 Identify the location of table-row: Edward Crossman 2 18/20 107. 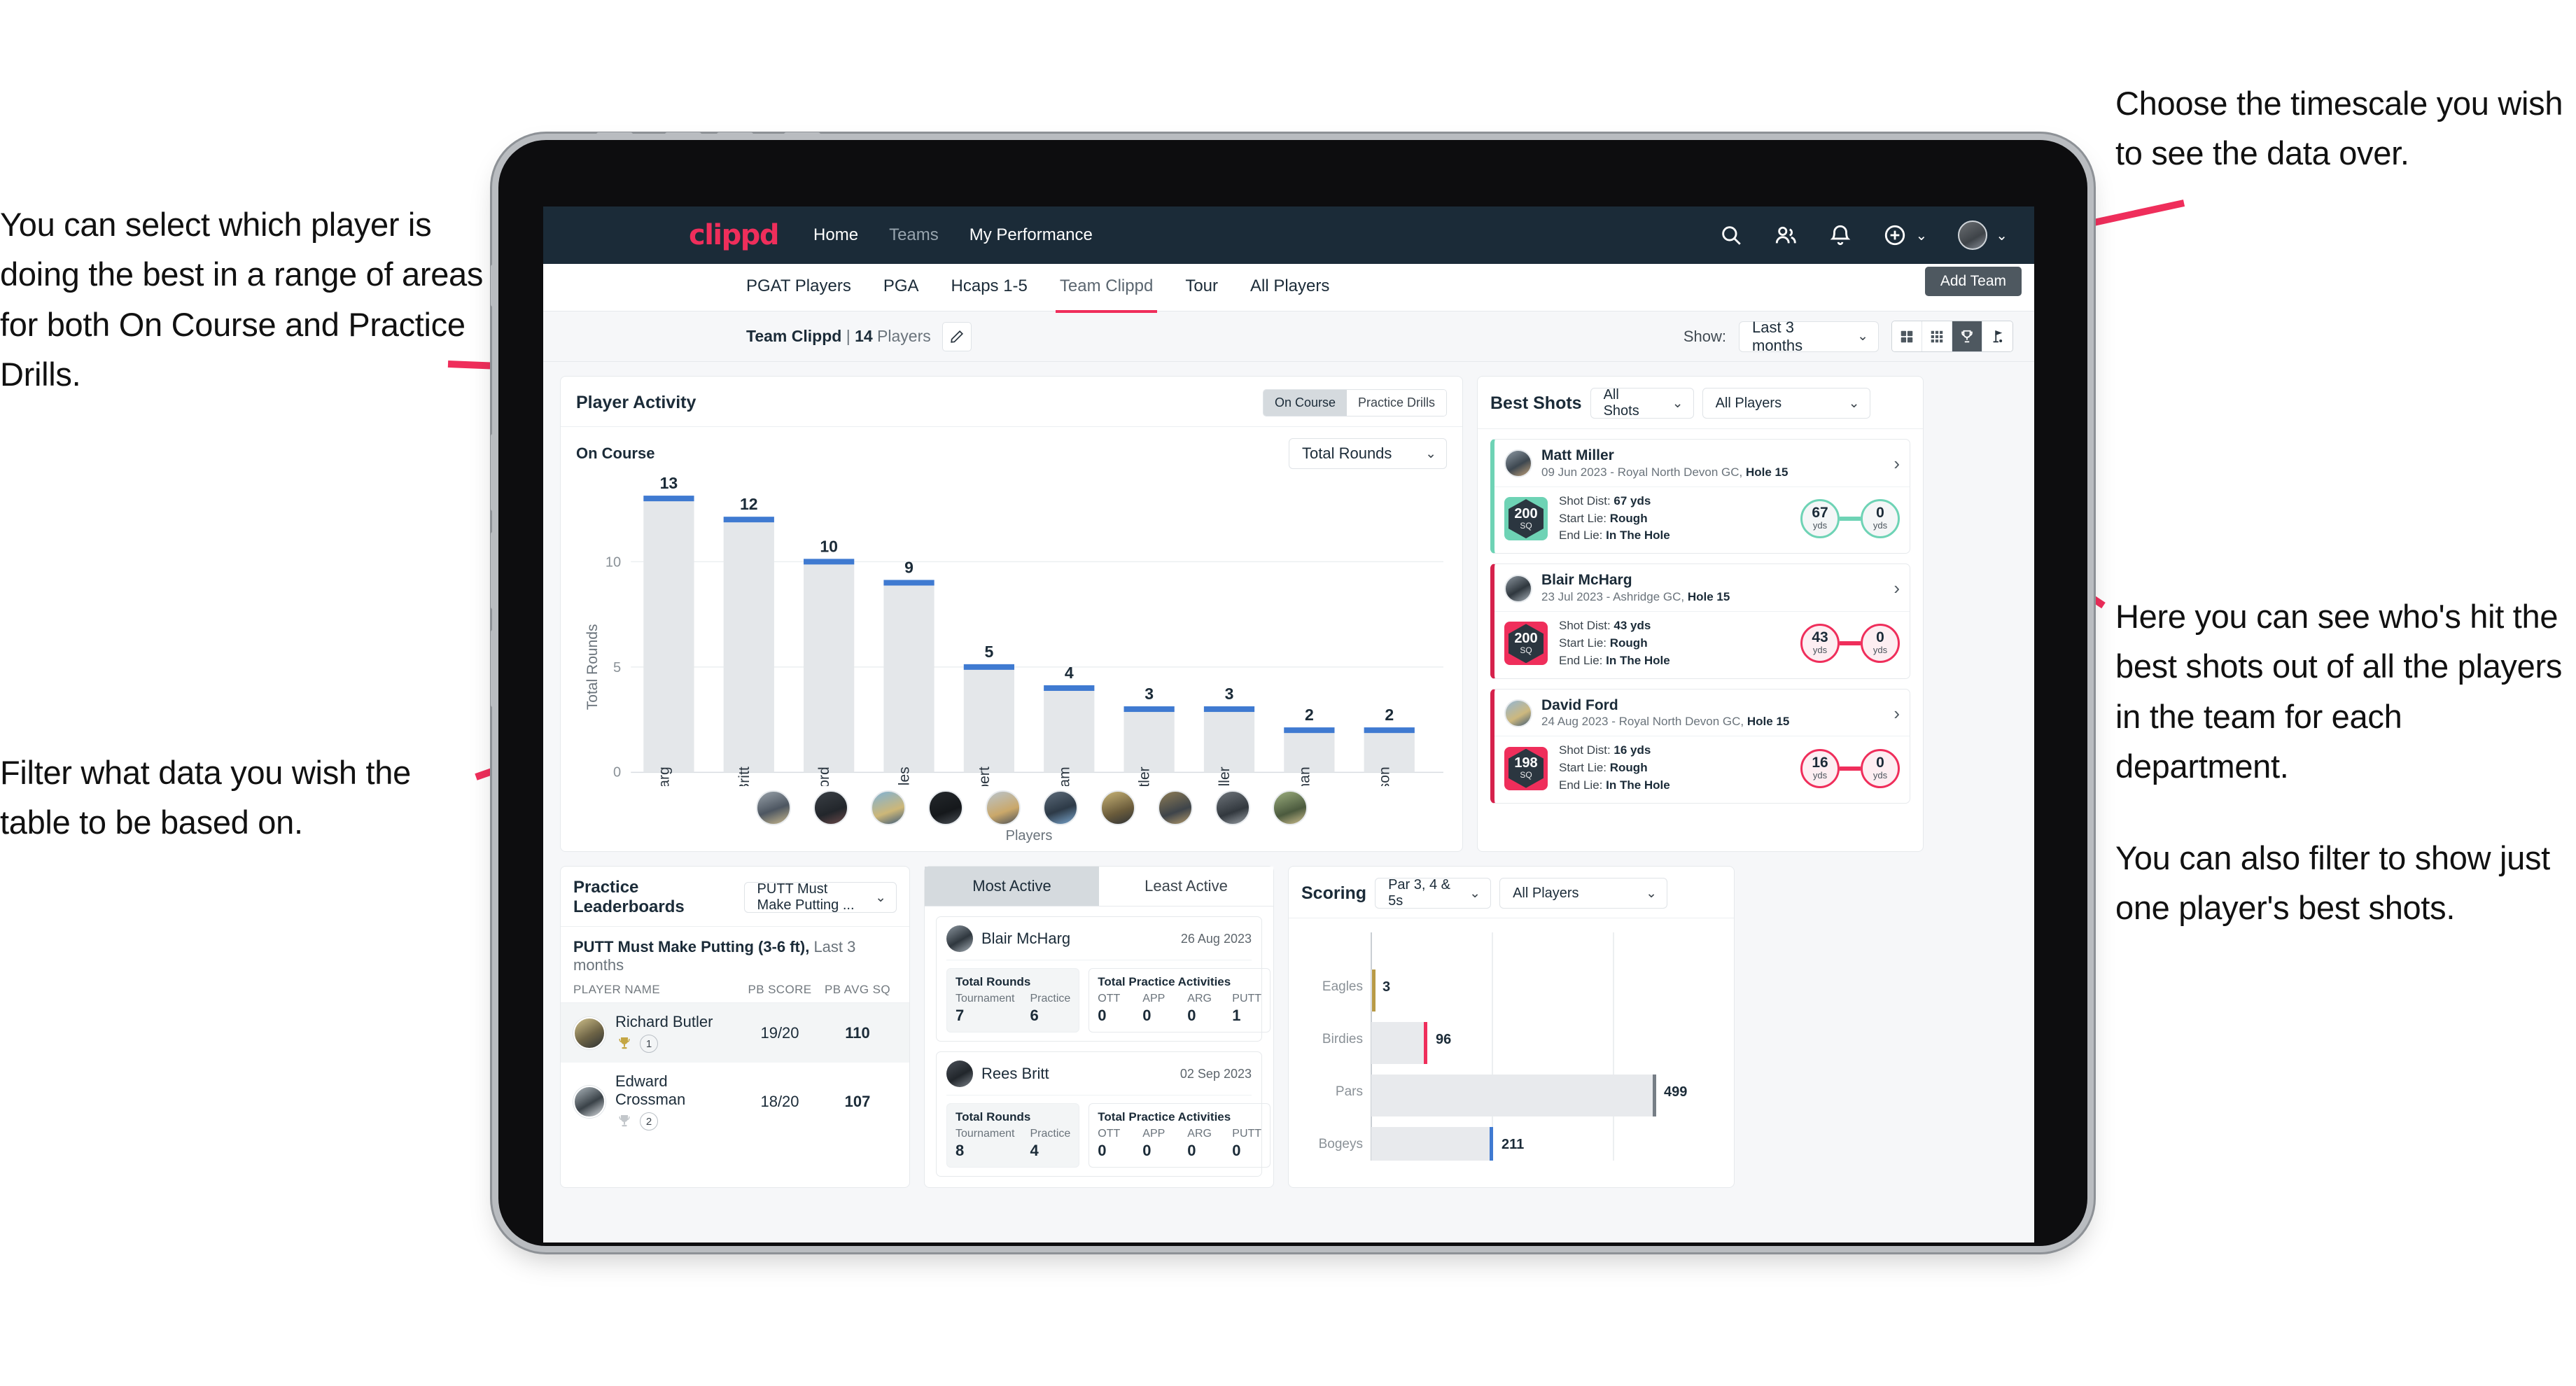
(735, 1101).